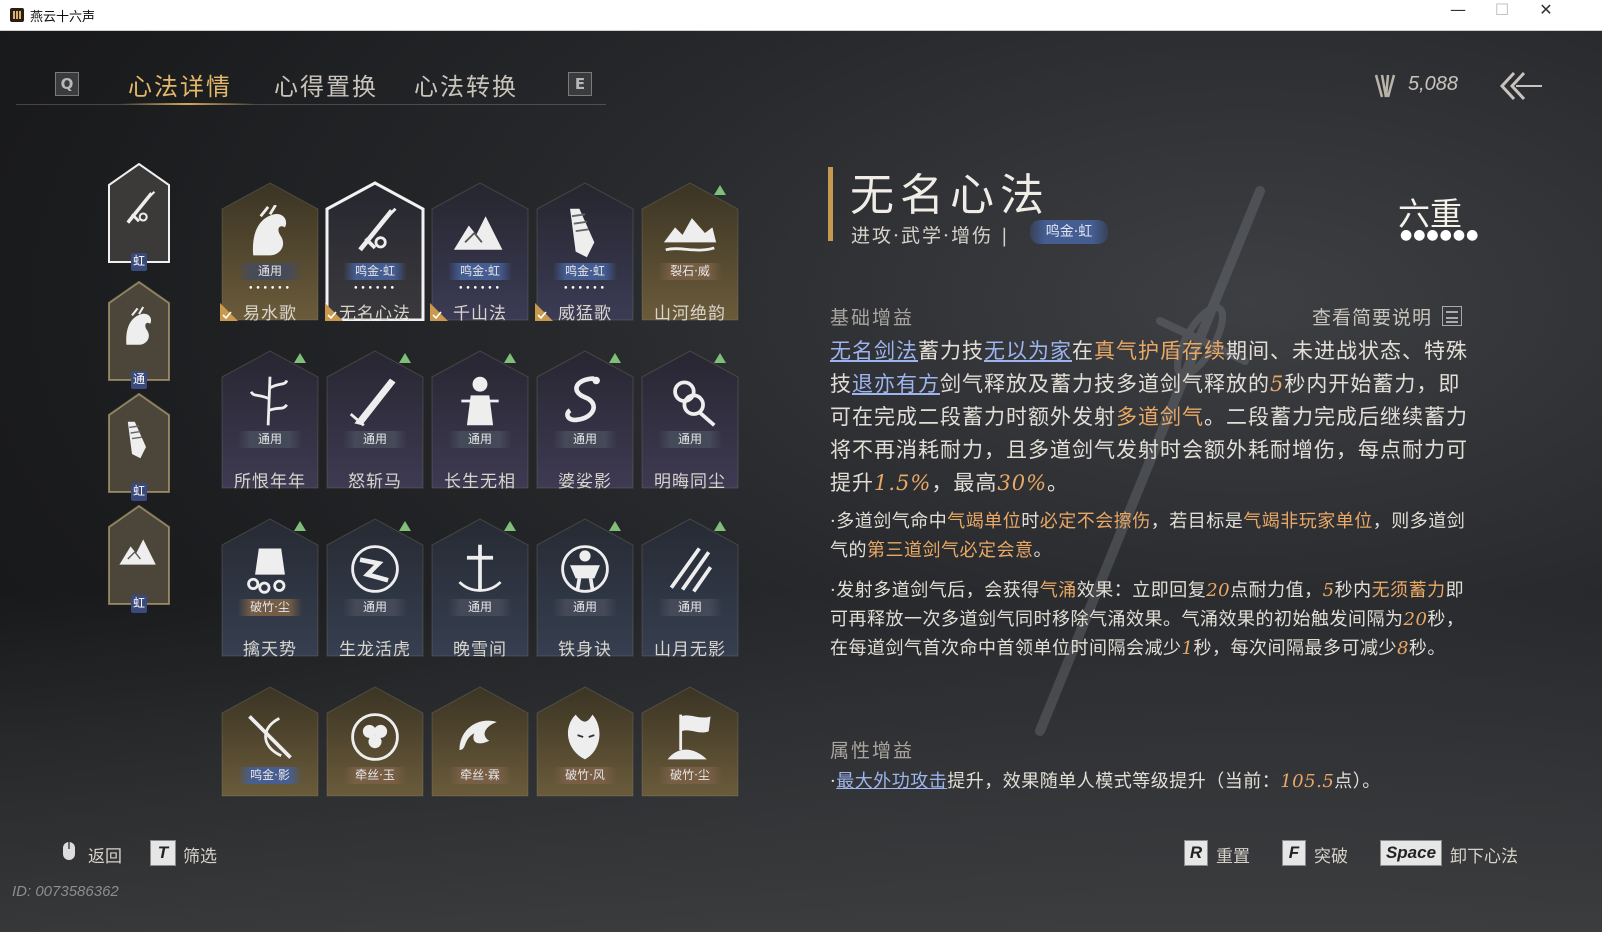 Image resolution: width=1602 pixels, height=932 pixels. Describe the element at coordinates (891, 781) in the screenshot. I see `link-max-attack: 最大外功攻击` at that location.